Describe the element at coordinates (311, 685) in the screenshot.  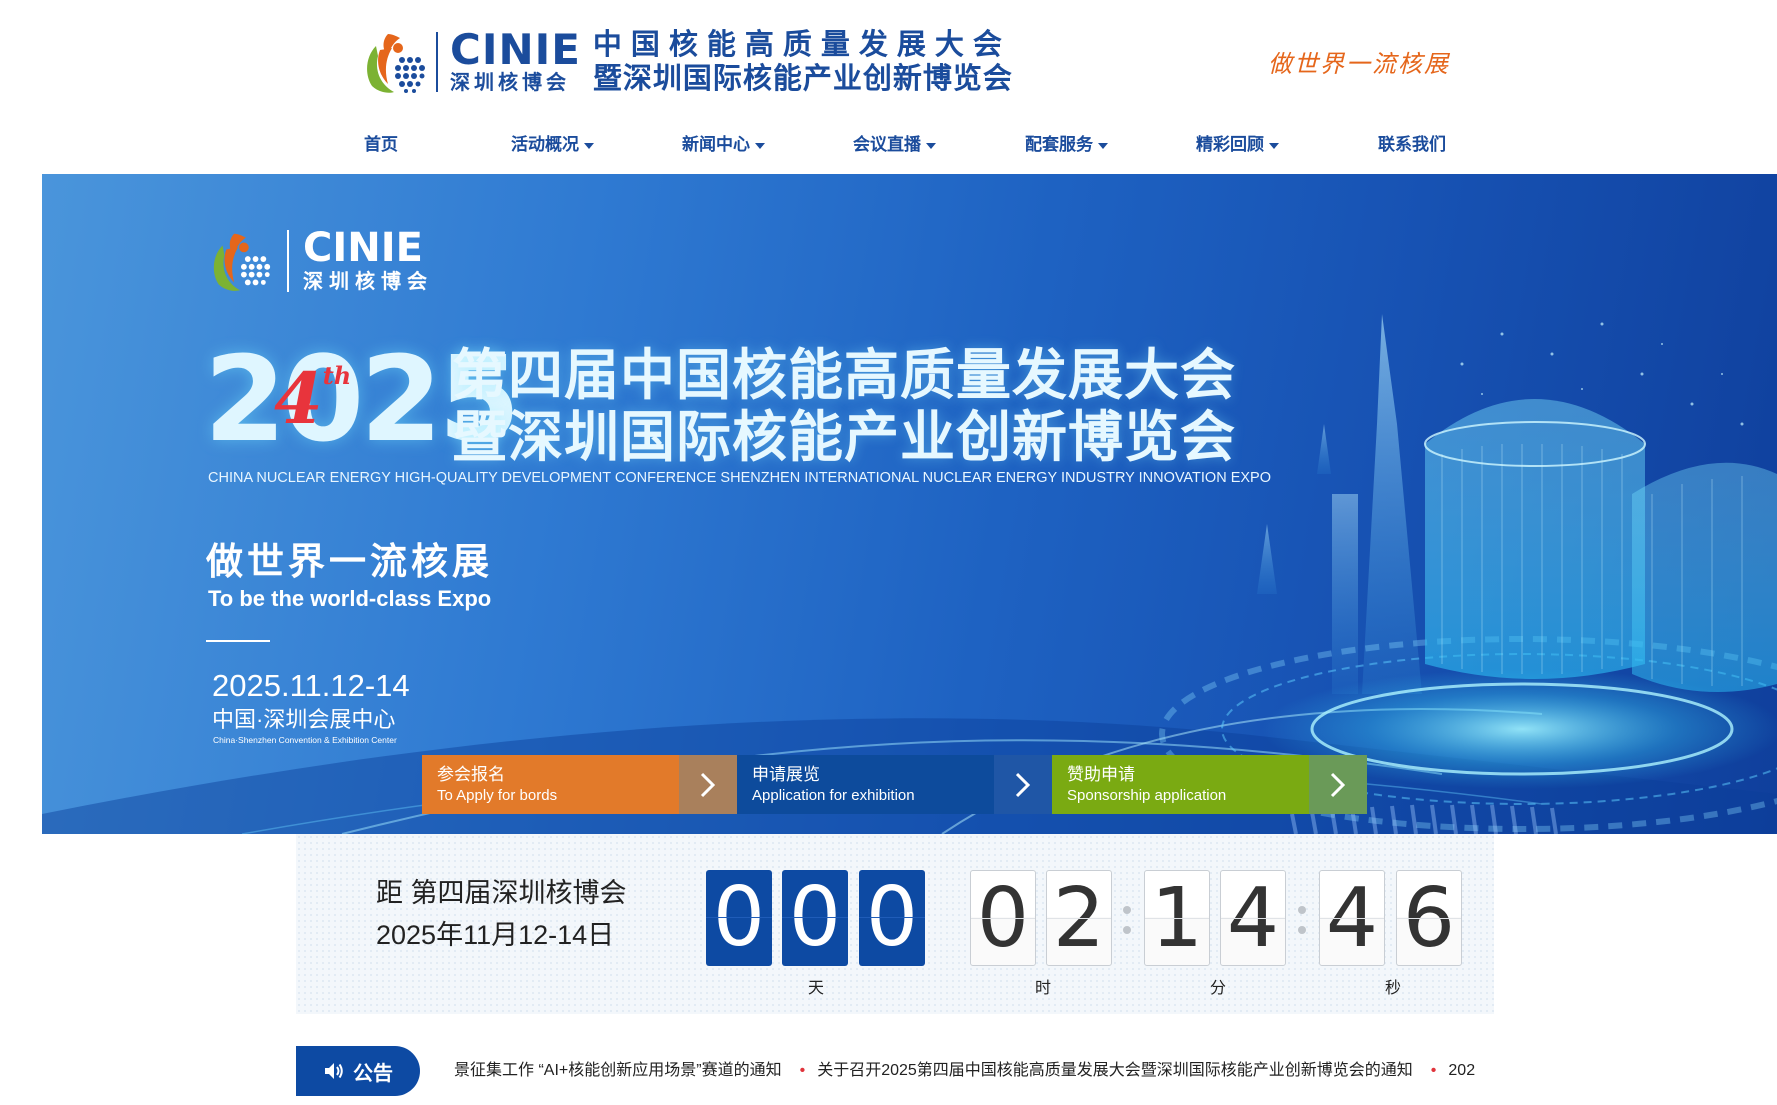
I see `hero-date: 2025.11.12-14` at that location.